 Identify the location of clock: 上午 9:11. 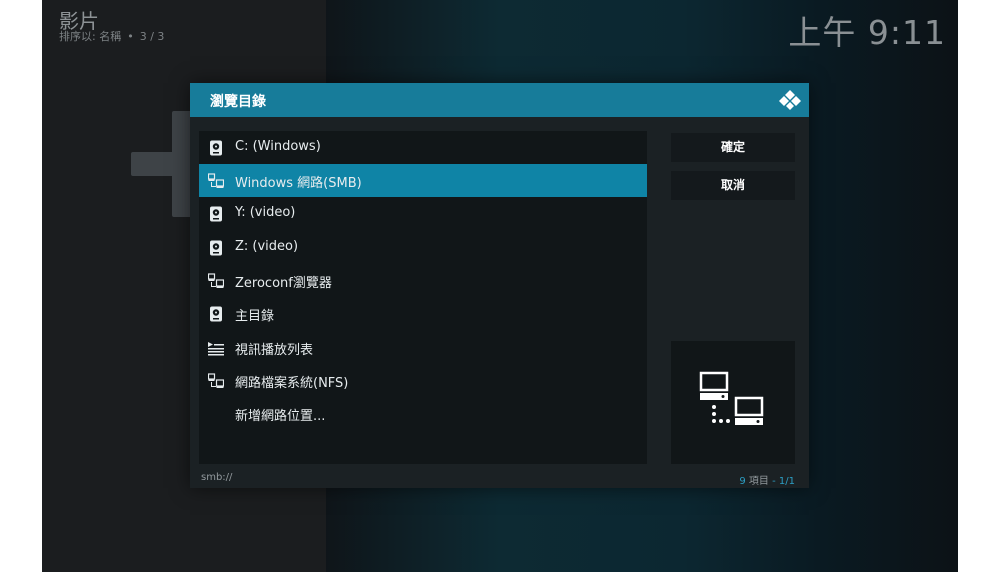
(867, 32).